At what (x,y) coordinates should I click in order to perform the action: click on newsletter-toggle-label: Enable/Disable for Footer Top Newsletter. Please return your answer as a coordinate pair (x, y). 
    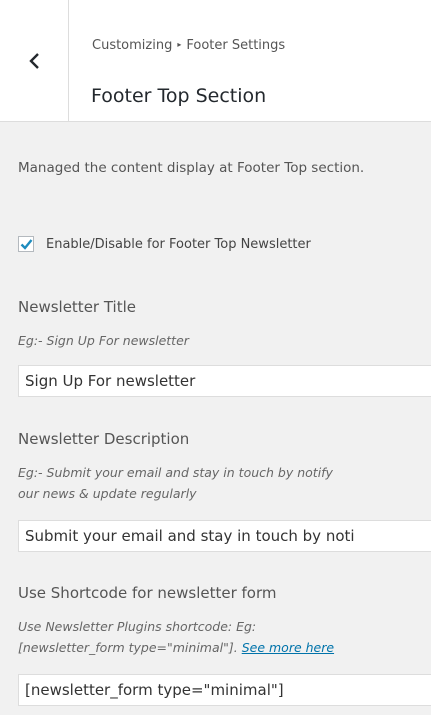
    Looking at the image, I should click on (178, 244).